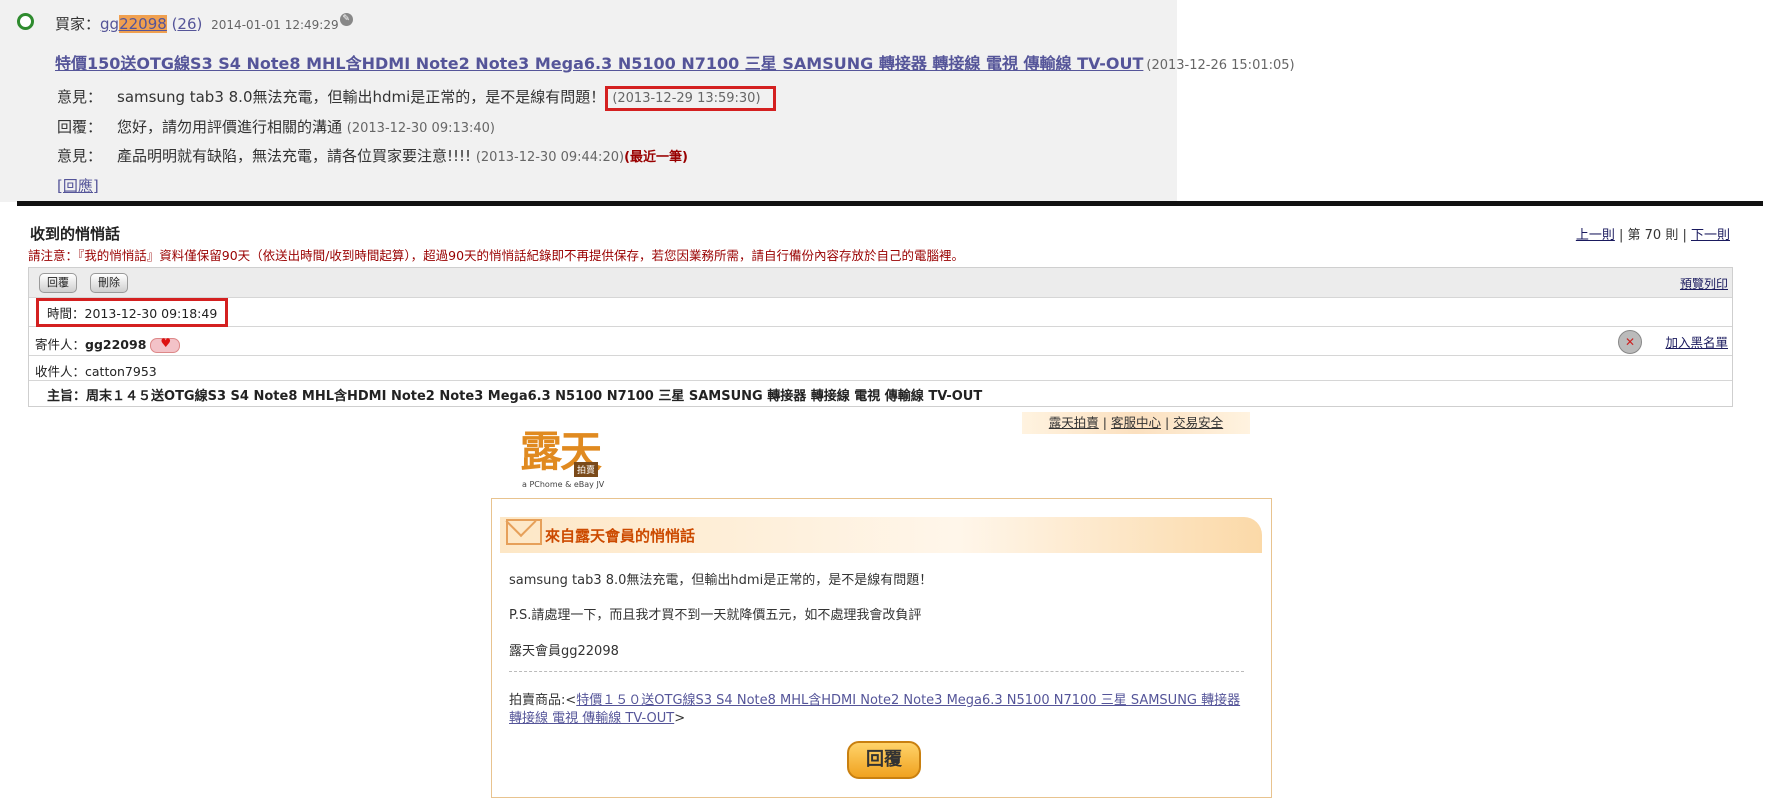 The height and width of the screenshot is (806, 1776). Describe the element at coordinates (1704, 283) in the screenshot. I see `print-preview-link: 預覽列印` at that location.